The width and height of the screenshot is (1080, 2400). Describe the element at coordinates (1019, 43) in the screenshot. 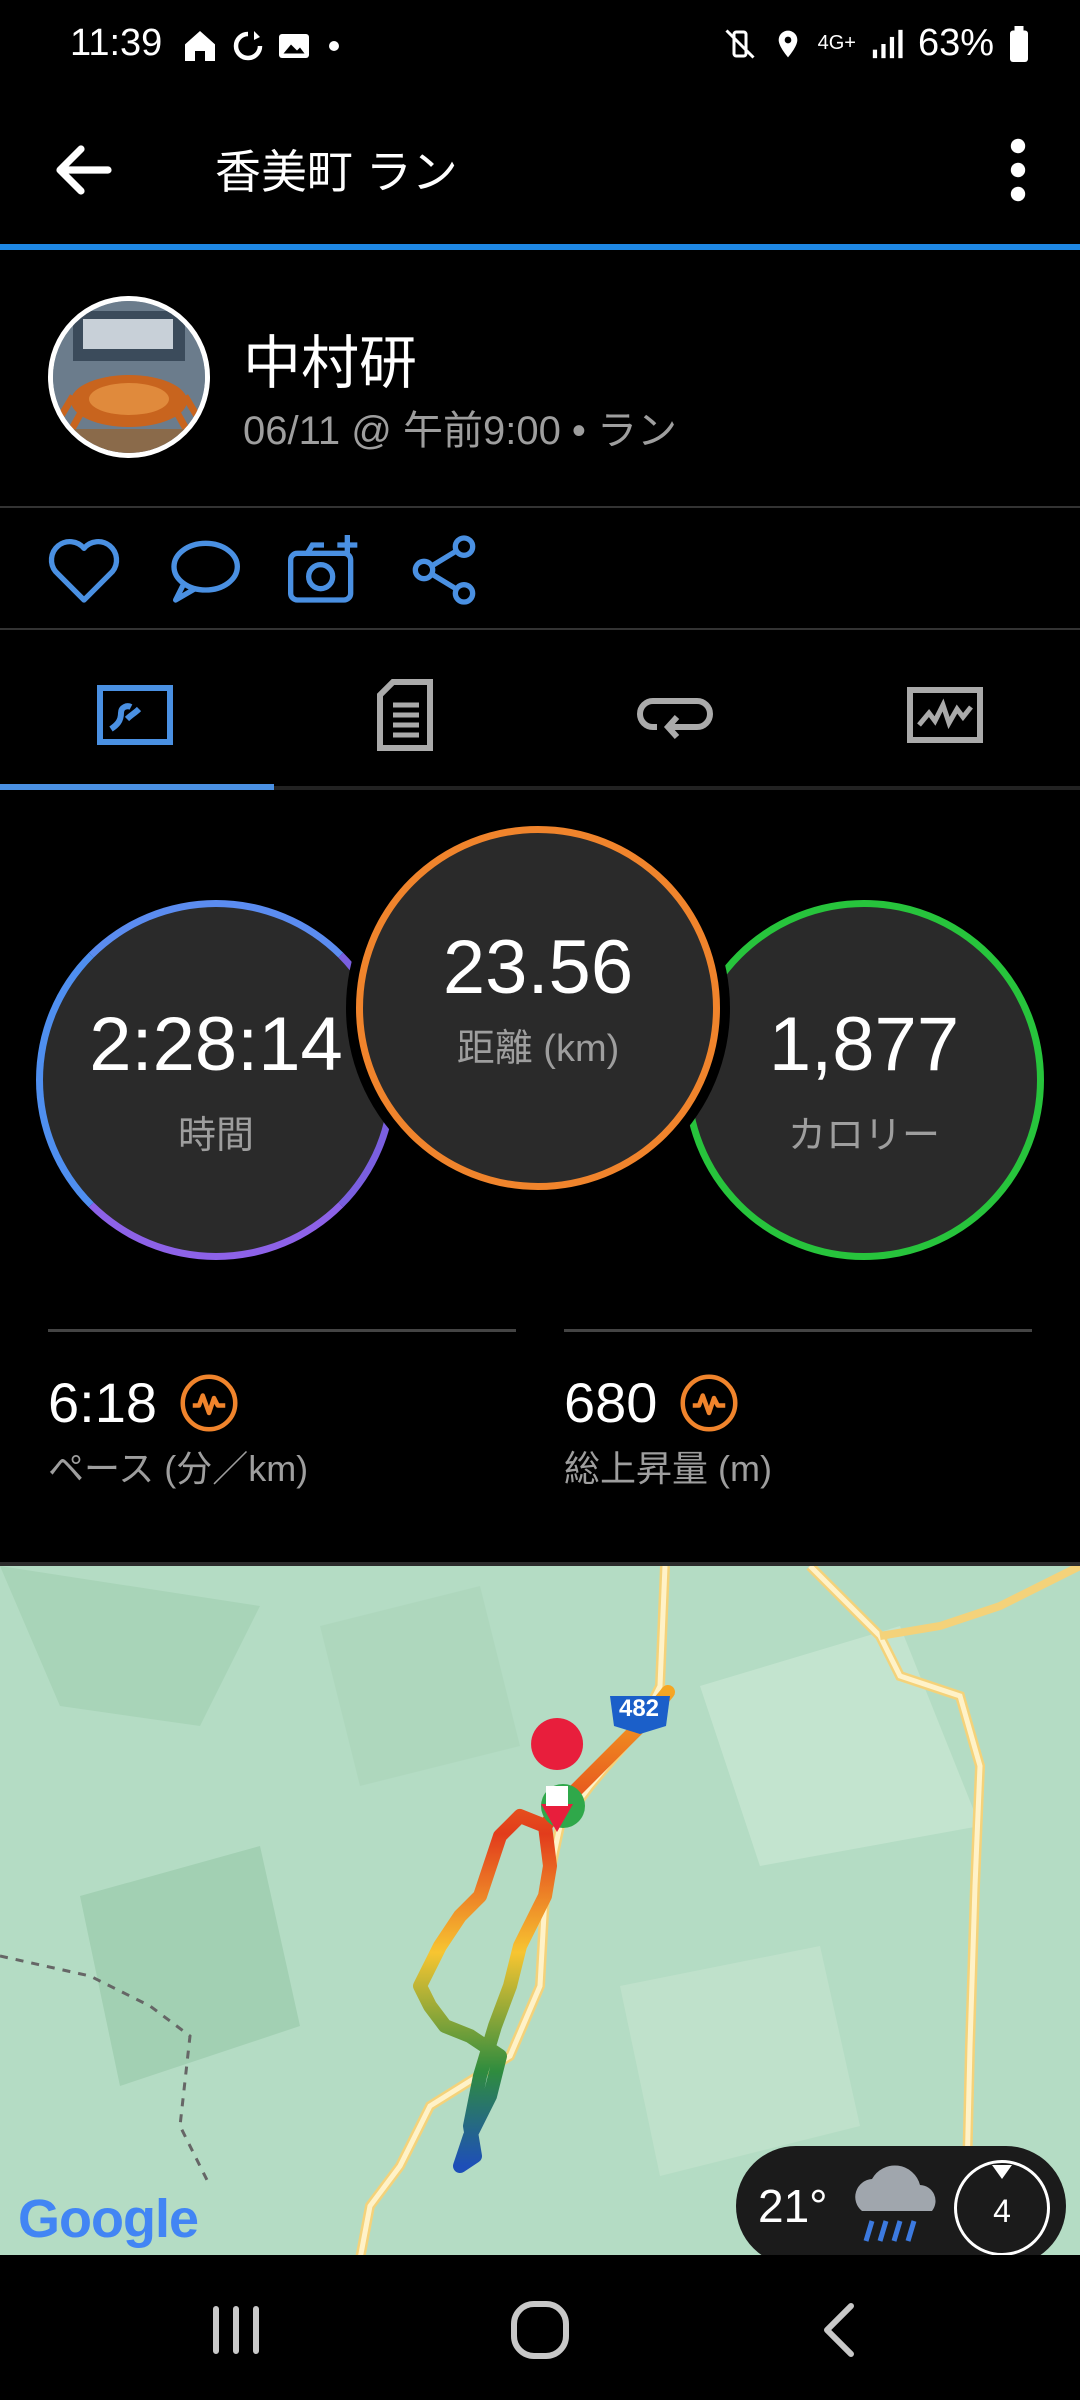

I see `battery-icon` at that location.